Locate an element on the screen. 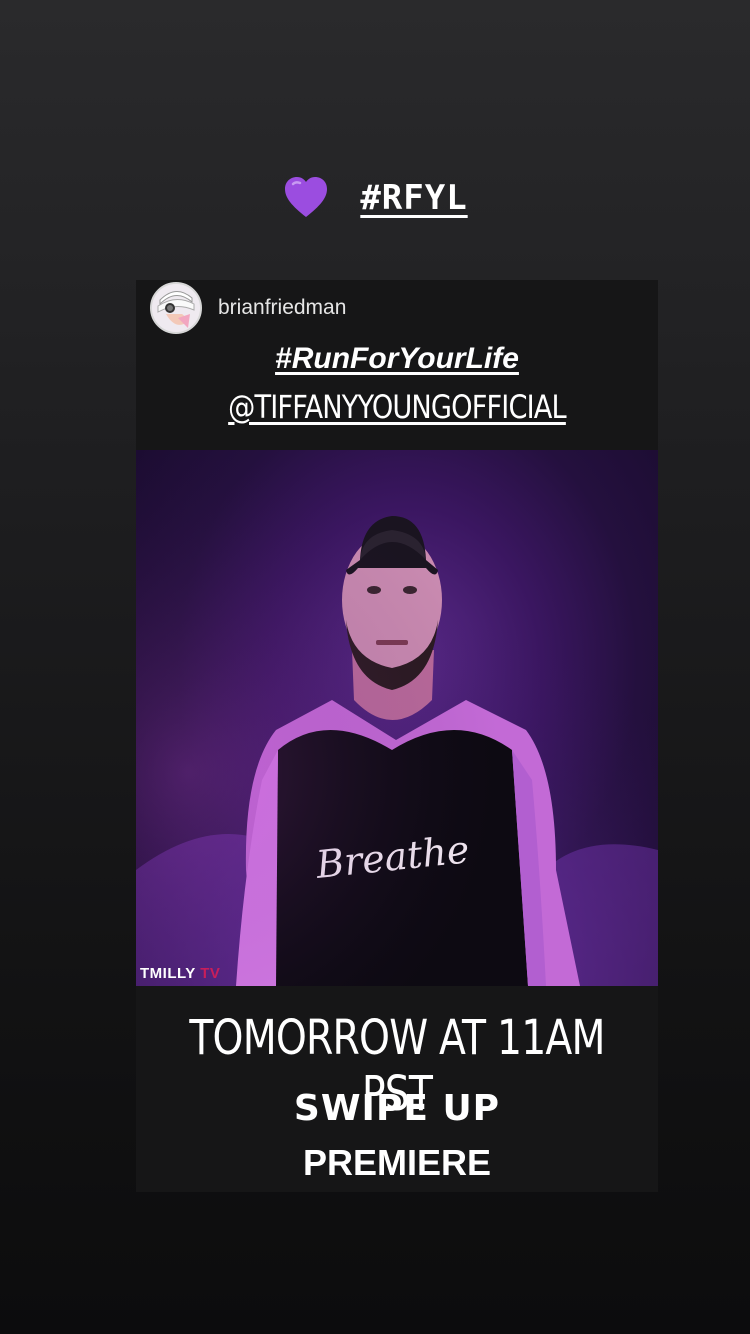 Image resolution: width=750 pixels, height=1334 pixels. post-header: brianfriedman is located at coordinates (248, 308).